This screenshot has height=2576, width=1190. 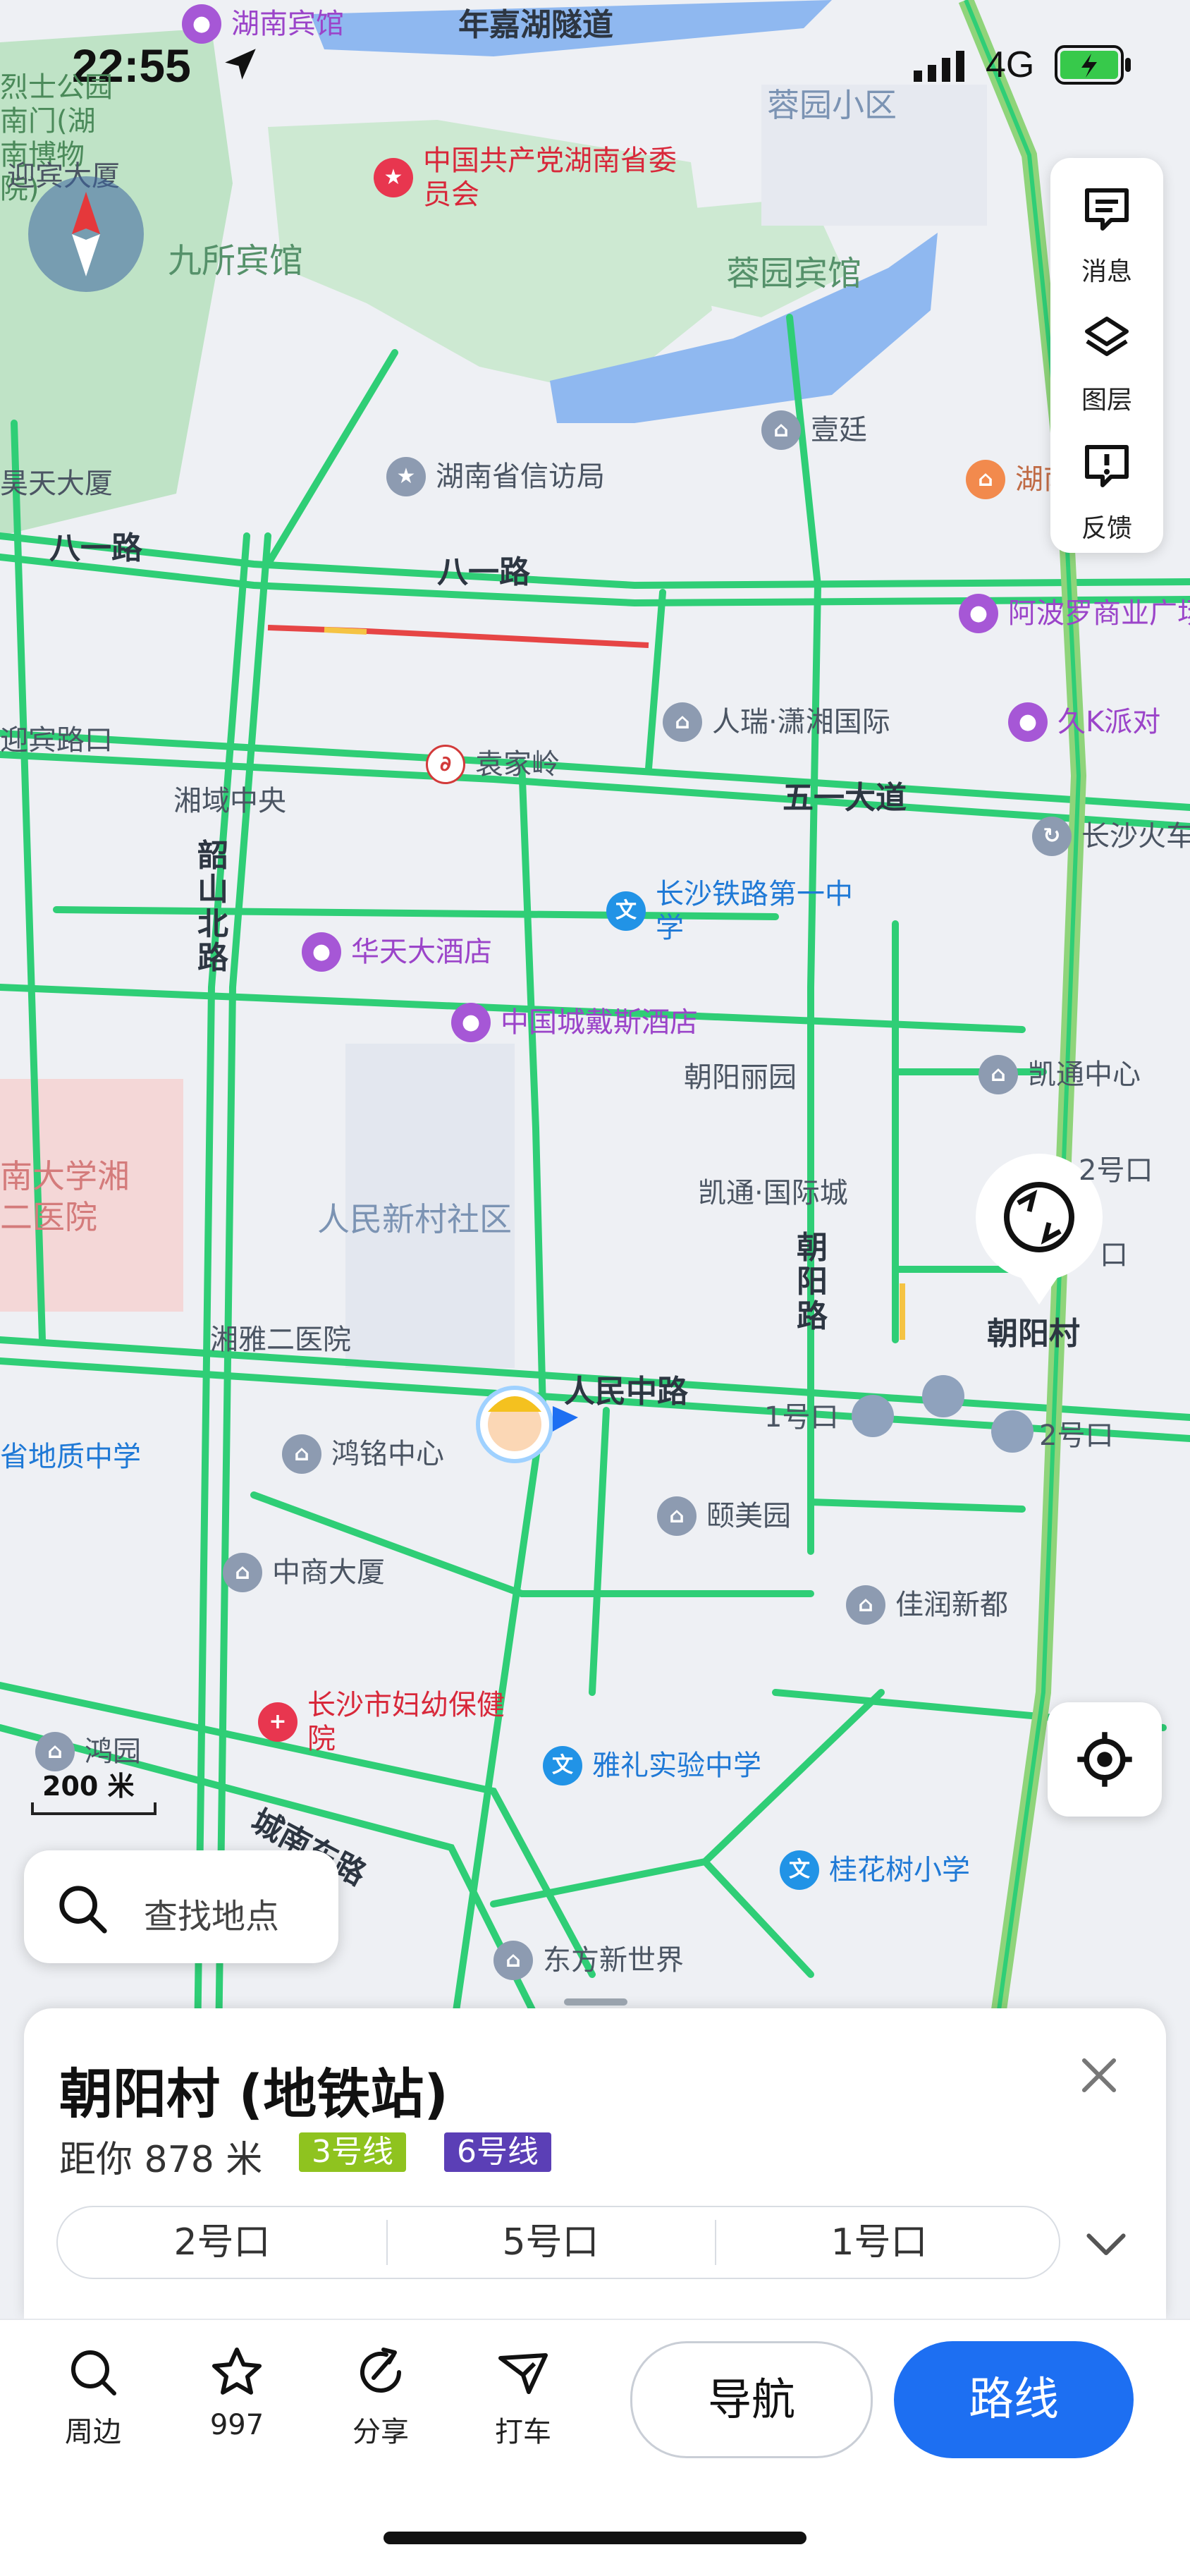 I want to click on divider, so click(x=595, y=2320).